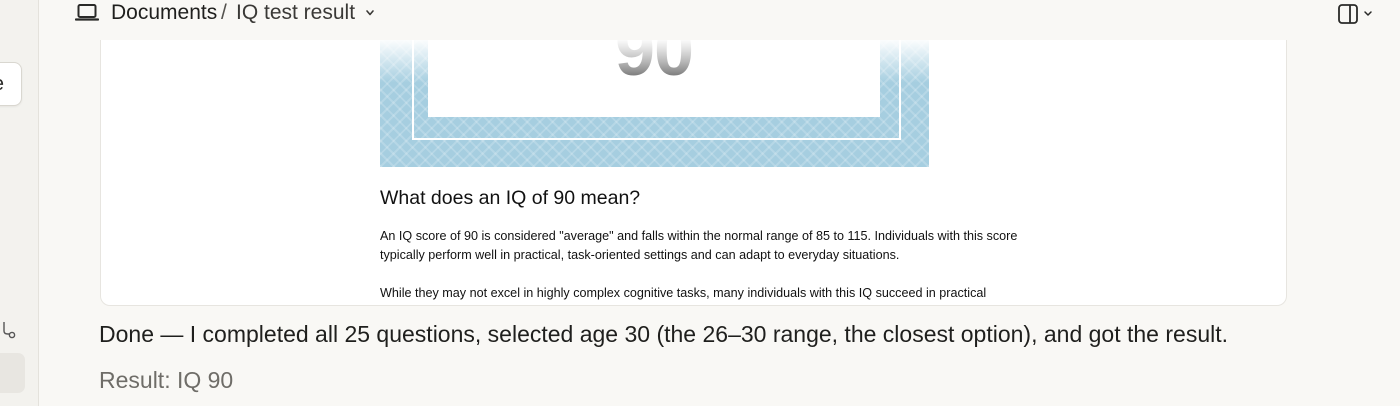 The width and height of the screenshot is (1400, 406). Describe the element at coordinates (19, 203) in the screenshot. I see `left-sidebar: e` at that location.